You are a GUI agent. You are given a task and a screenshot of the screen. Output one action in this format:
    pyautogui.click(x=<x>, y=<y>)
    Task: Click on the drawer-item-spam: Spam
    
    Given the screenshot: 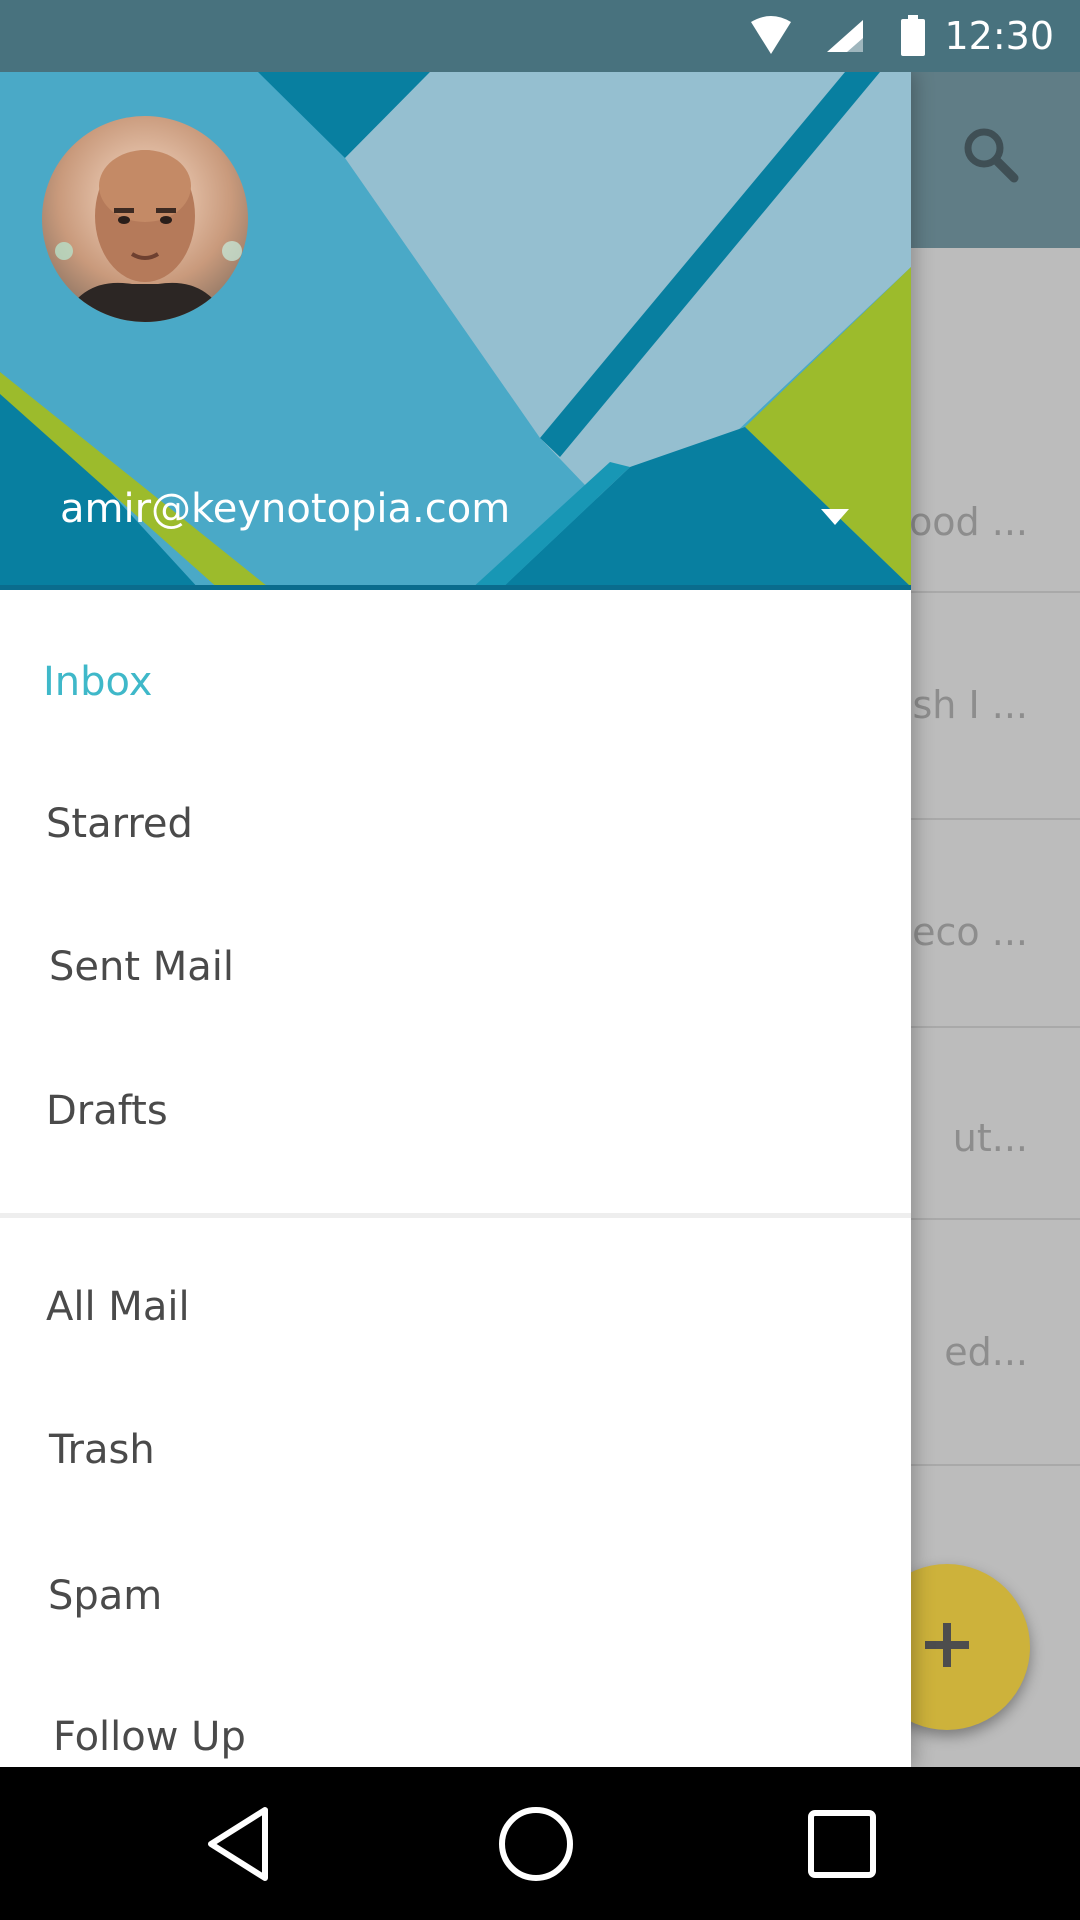 What is the action you would take?
    pyautogui.click(x=455, y=1596)
    